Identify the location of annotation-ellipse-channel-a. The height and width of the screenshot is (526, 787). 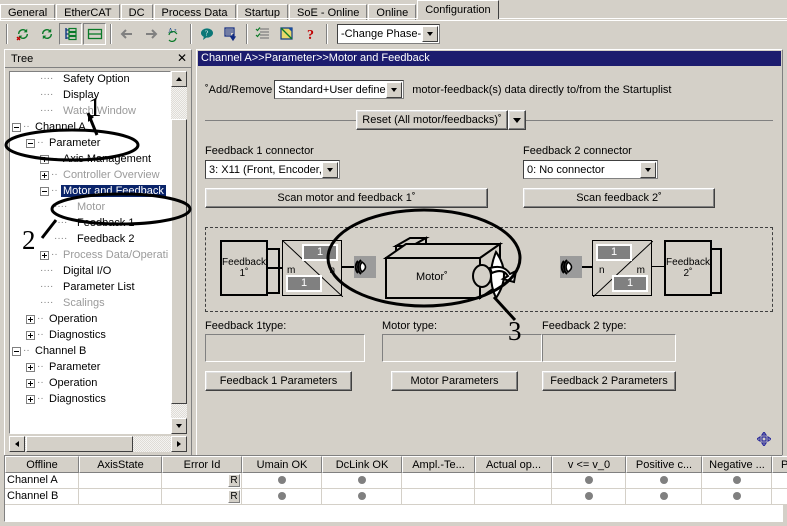
(72, 145).